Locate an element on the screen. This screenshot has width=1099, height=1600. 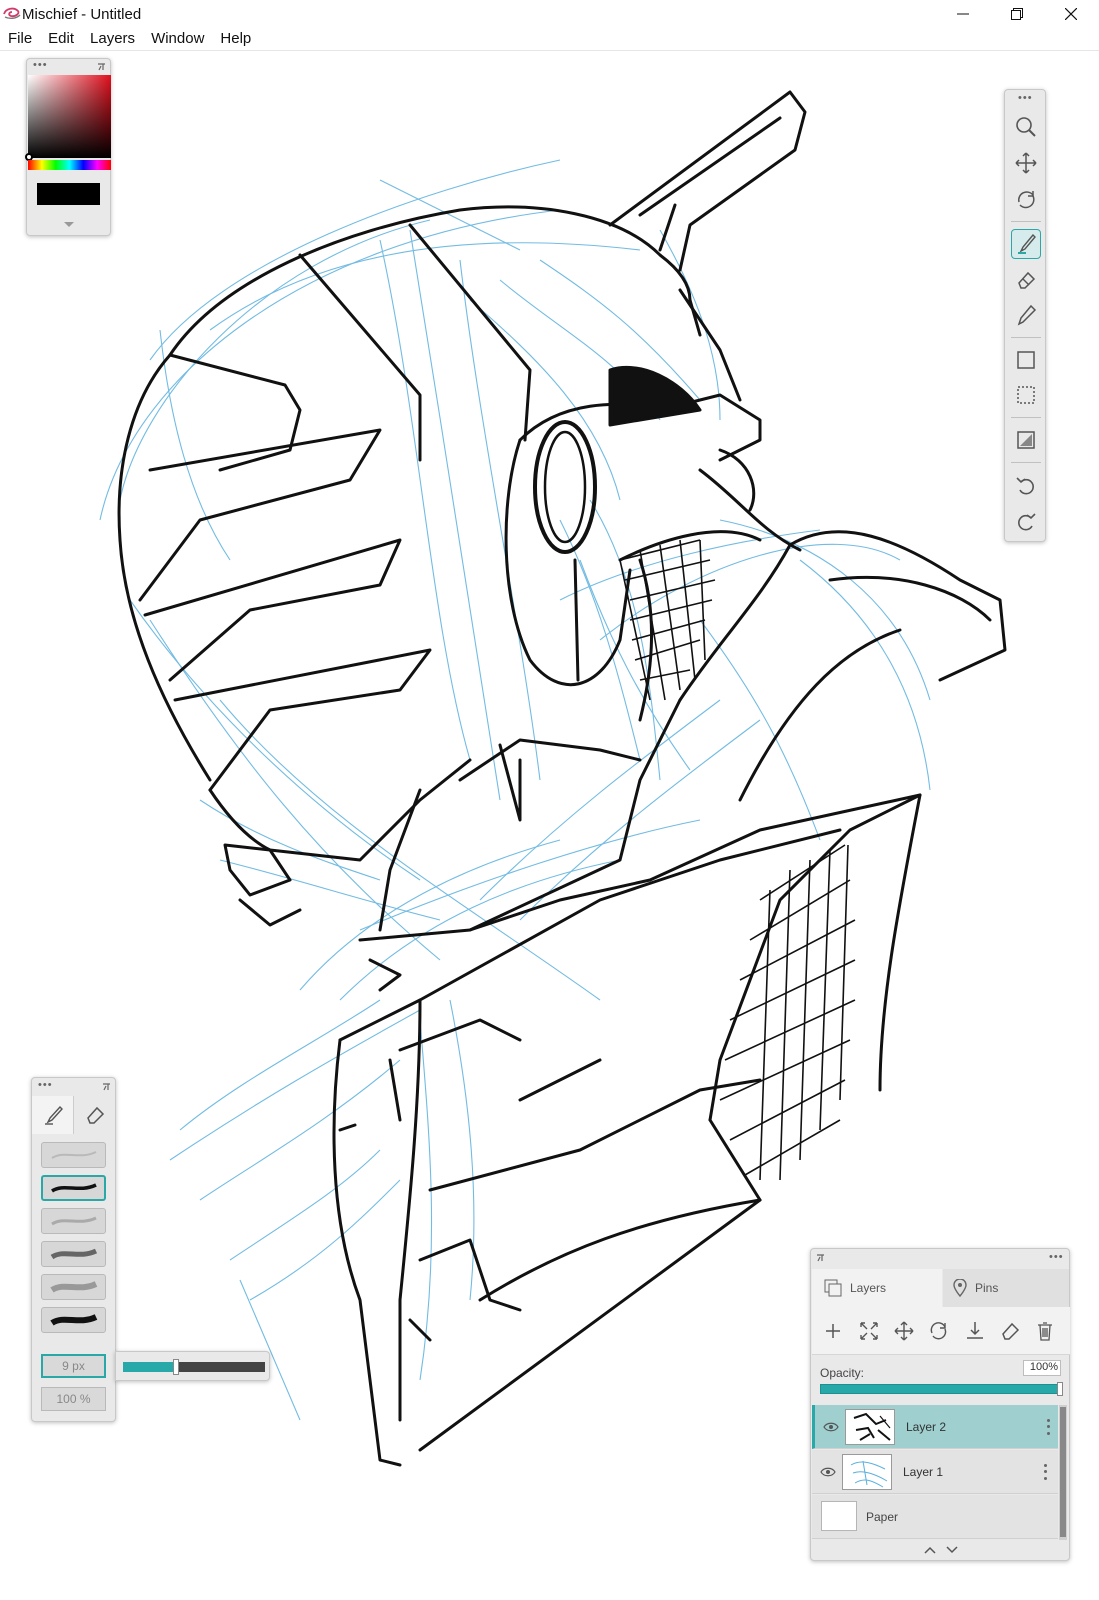
move-layer-icon is located at coordinates (904, 1331).